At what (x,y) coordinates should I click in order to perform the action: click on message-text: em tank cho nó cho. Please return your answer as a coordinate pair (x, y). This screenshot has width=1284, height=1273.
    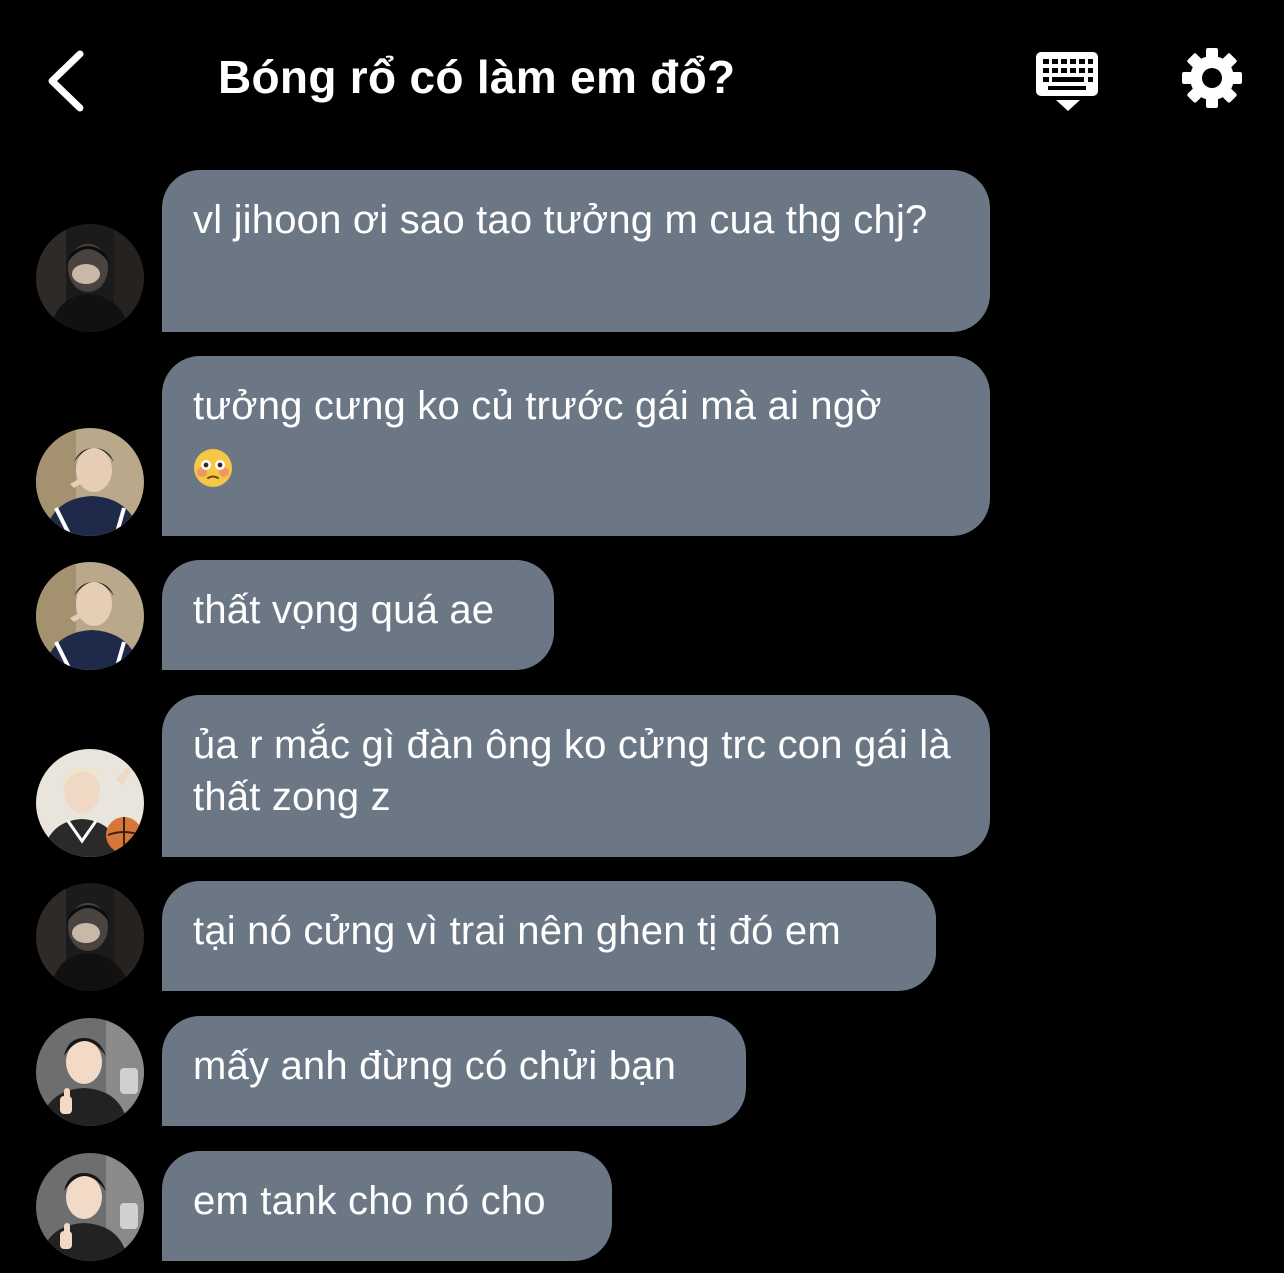
    Looking at the image, I should click on (369, 1201).